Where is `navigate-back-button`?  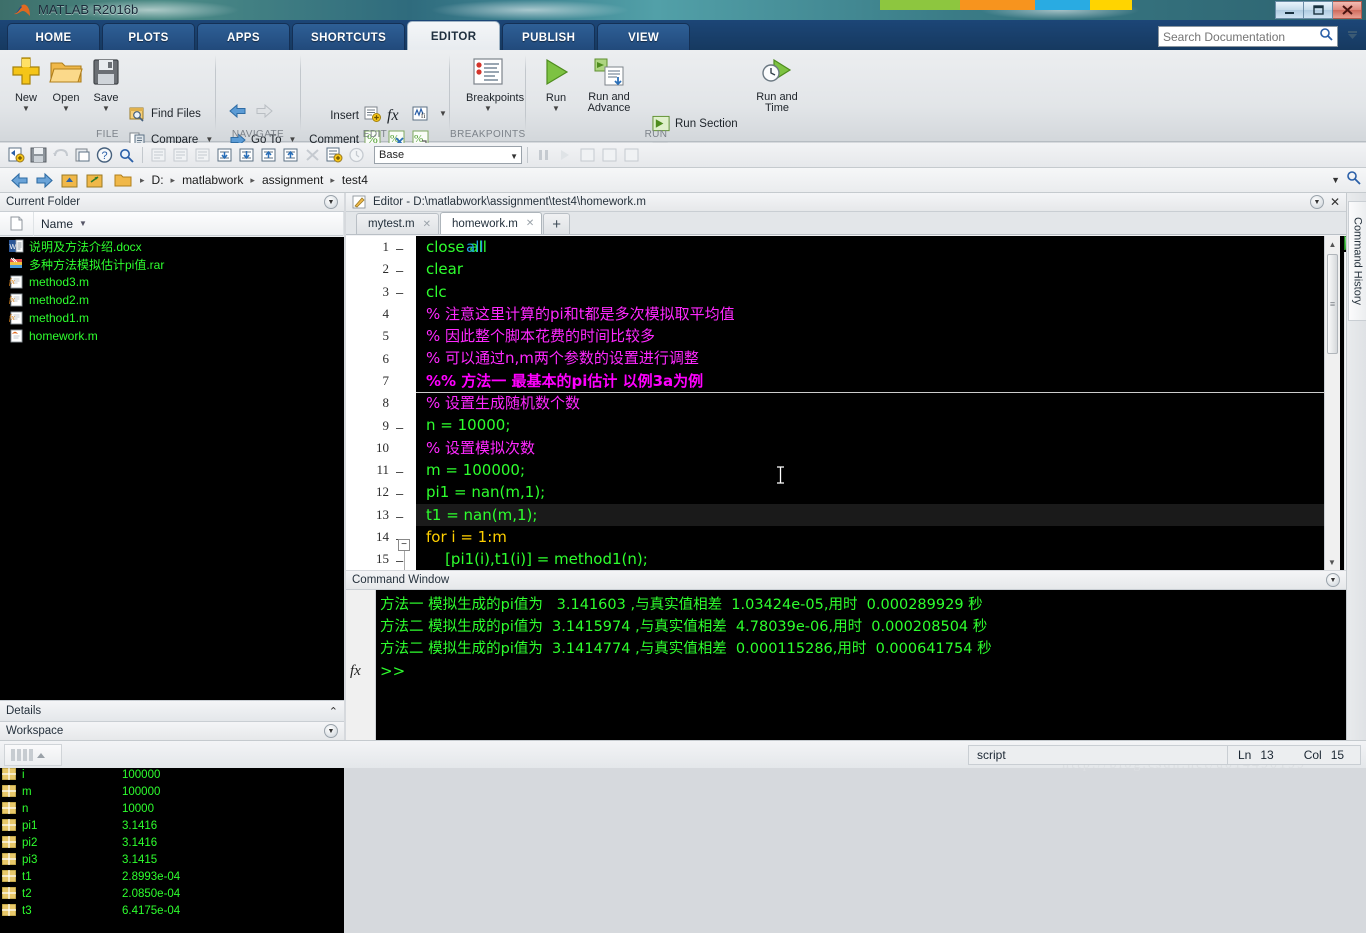 navigate-back-button is located at coordinates (253, 110).